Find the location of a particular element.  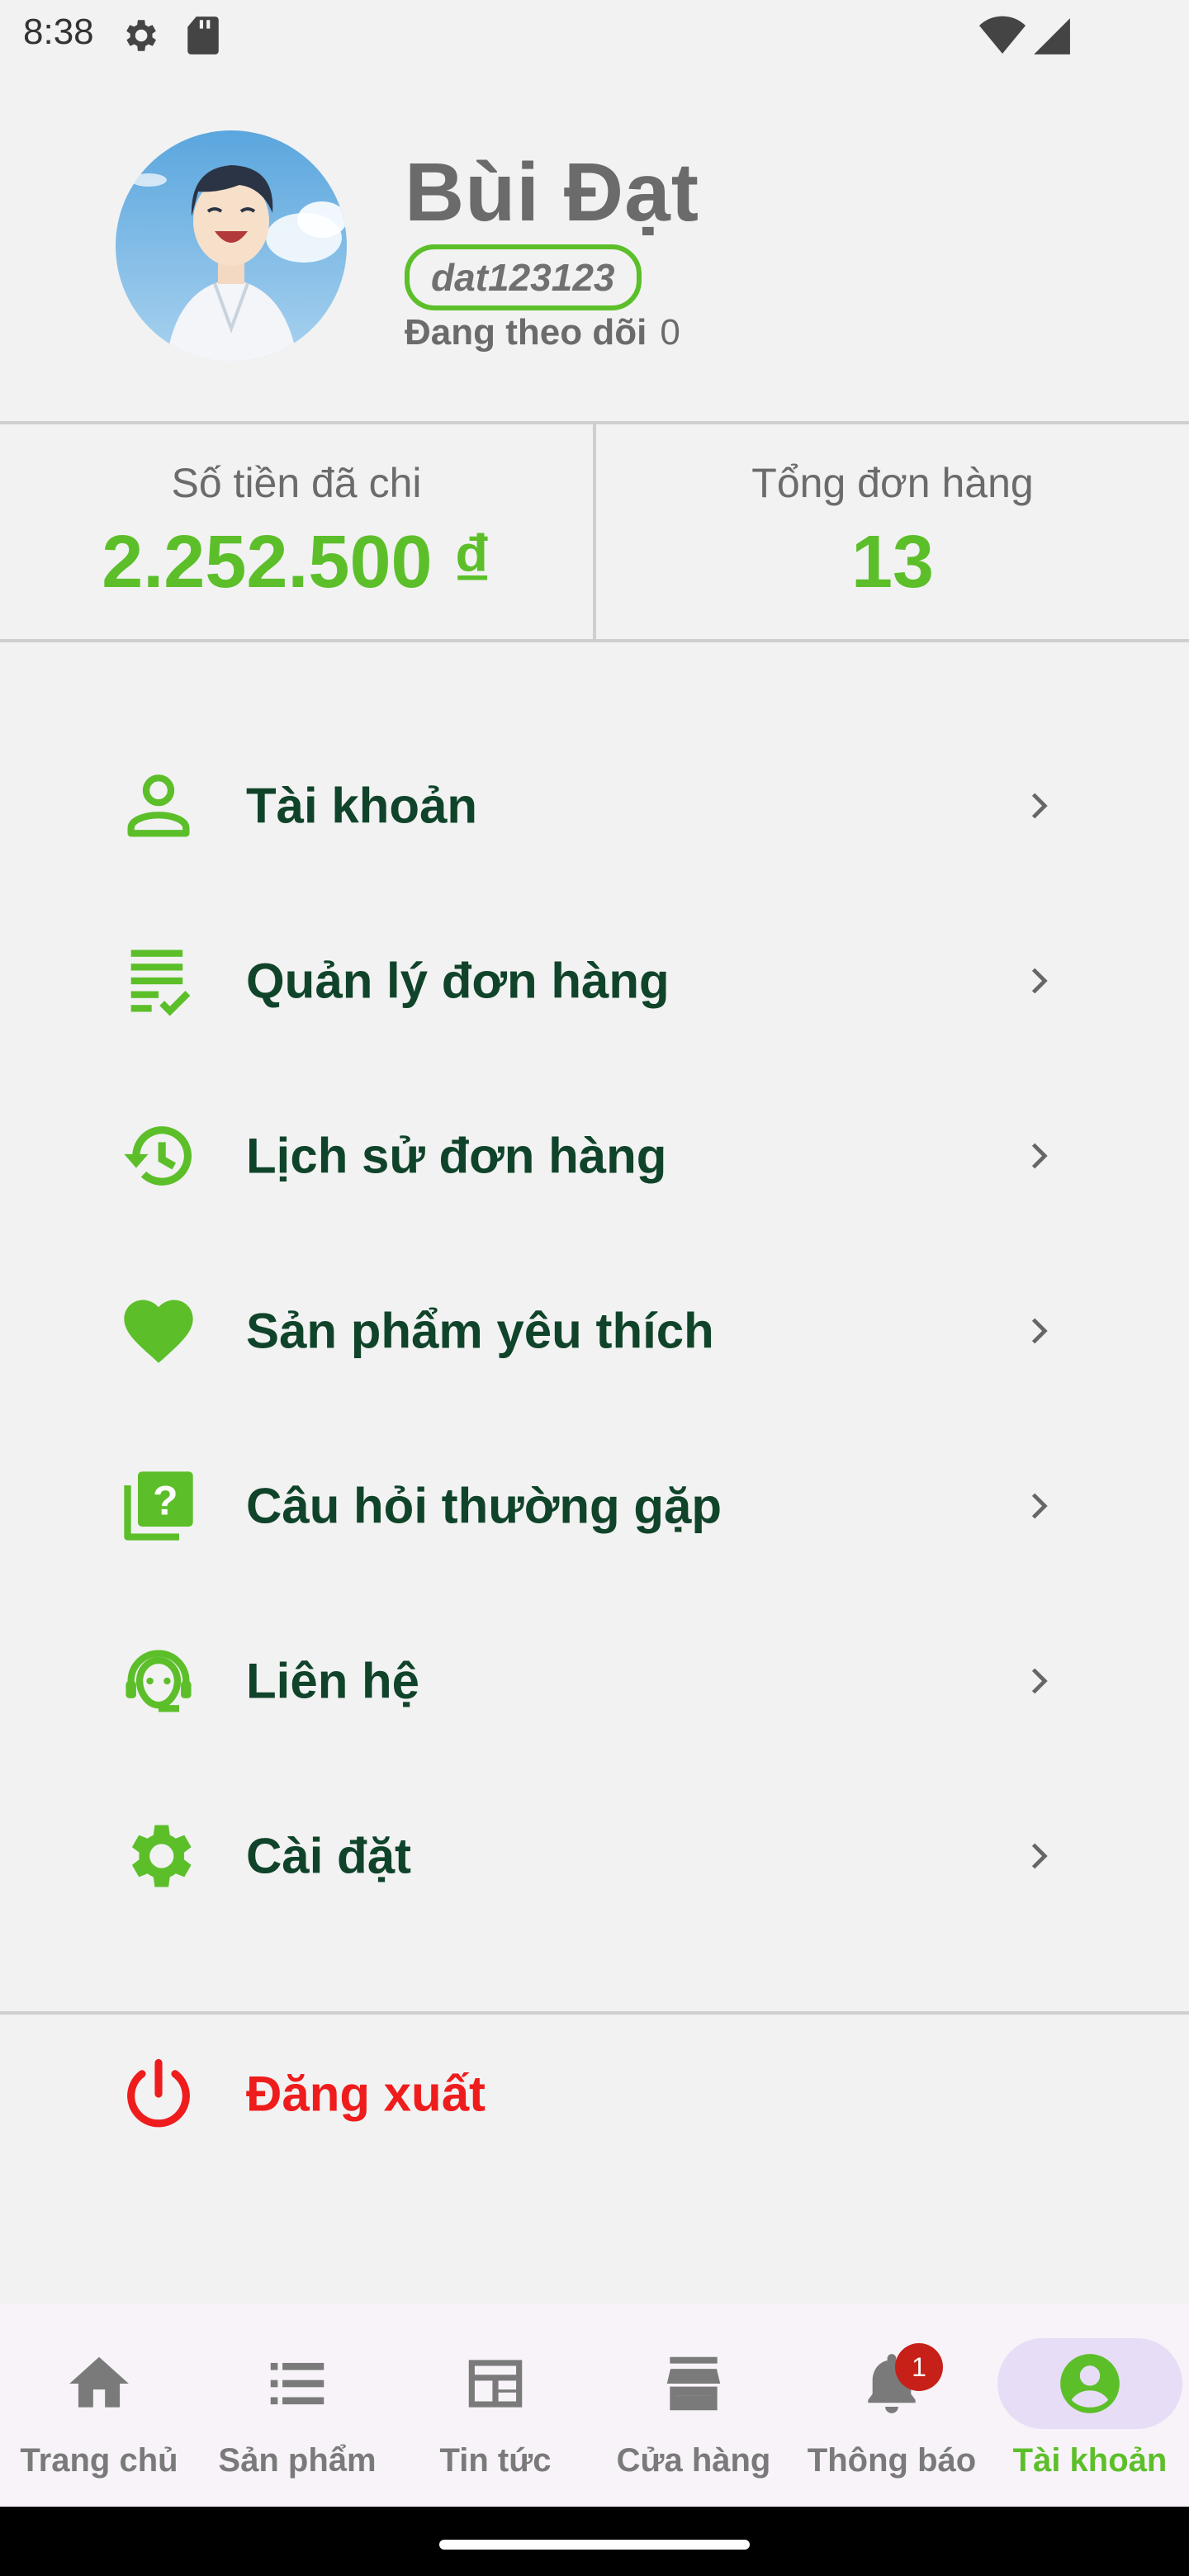

home-icon is located at coordinates (99, 2382).